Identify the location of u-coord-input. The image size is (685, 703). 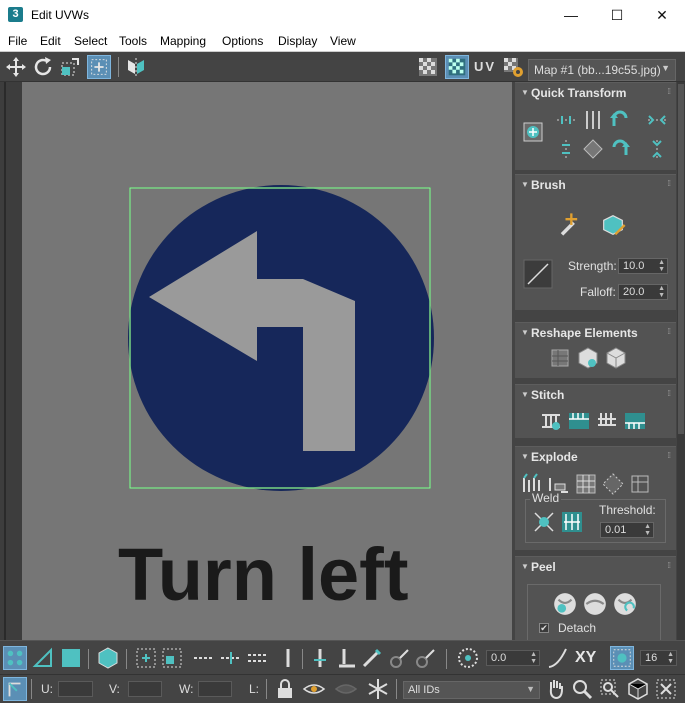
(75, 689).